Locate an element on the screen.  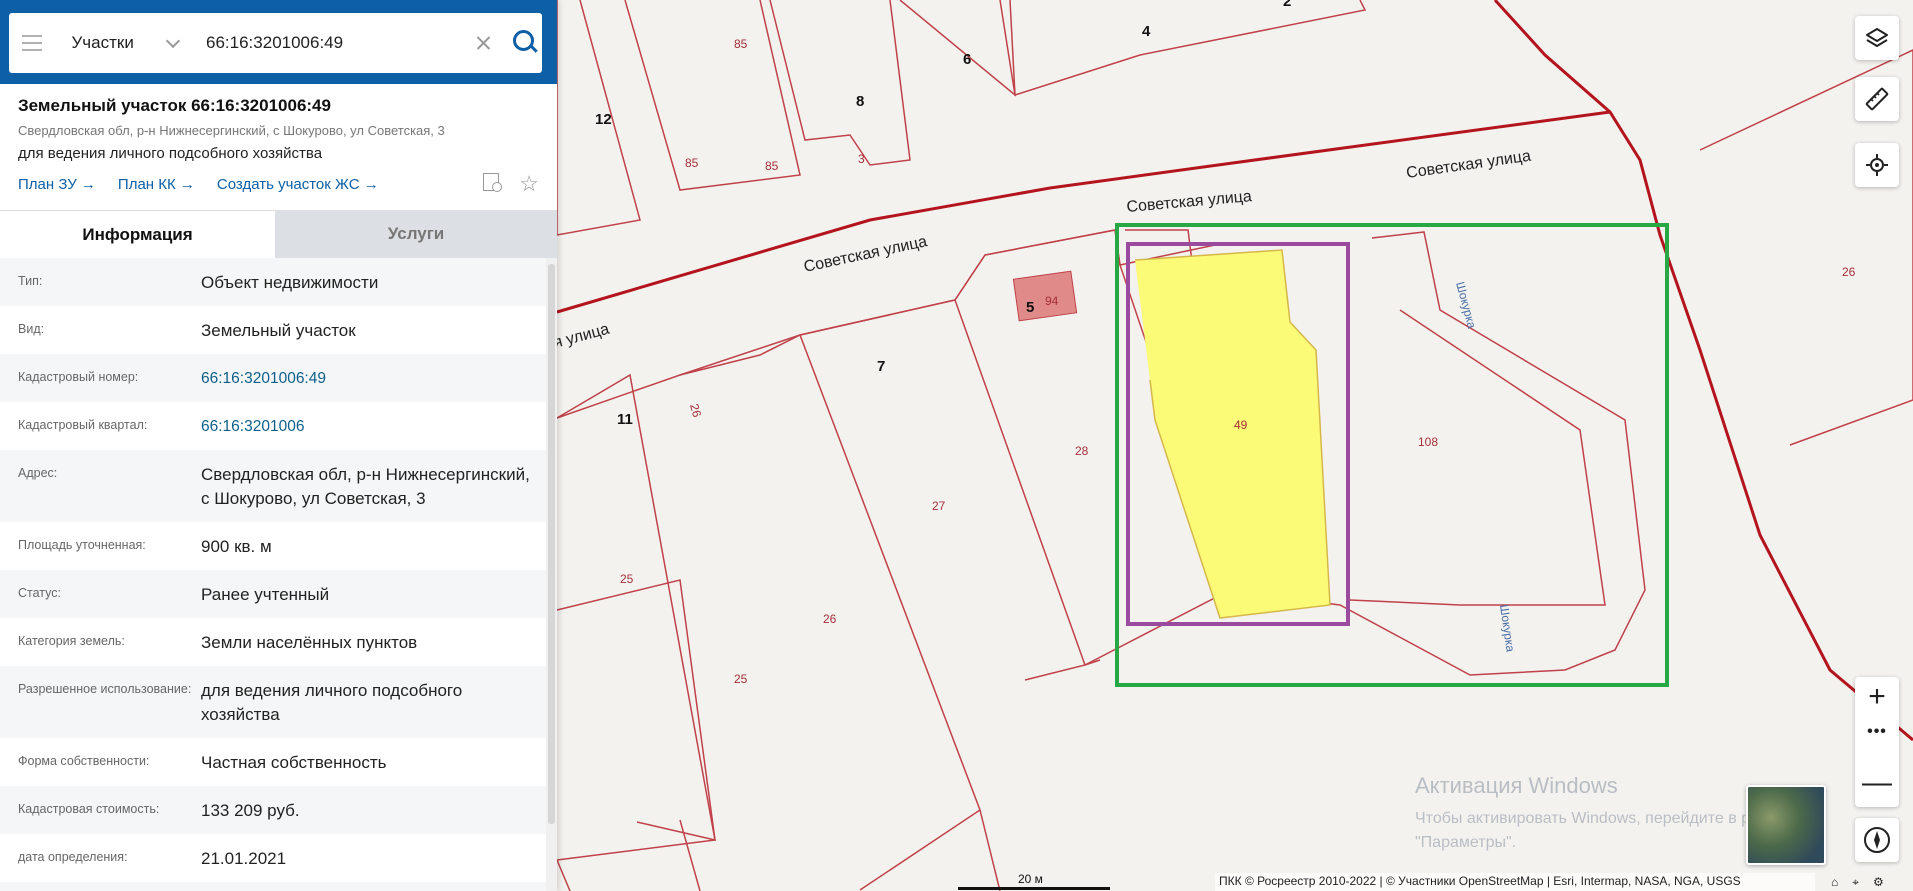
search-input is located at coordinates (332, 43).